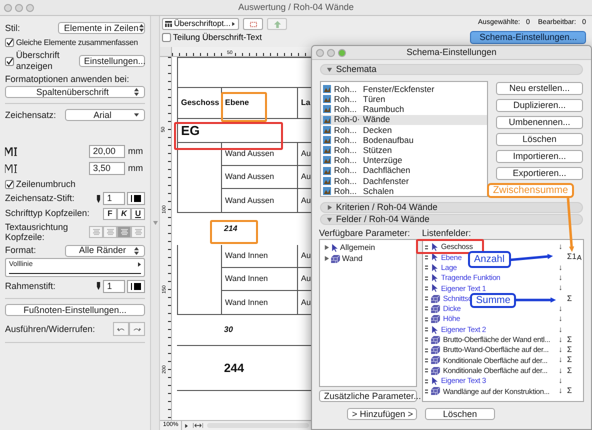 The width and height of the screenshot is (592, 430). Describe the element at coordinates (460, 414) in the screenshot. I see `remove-button: Löschen` at that location.